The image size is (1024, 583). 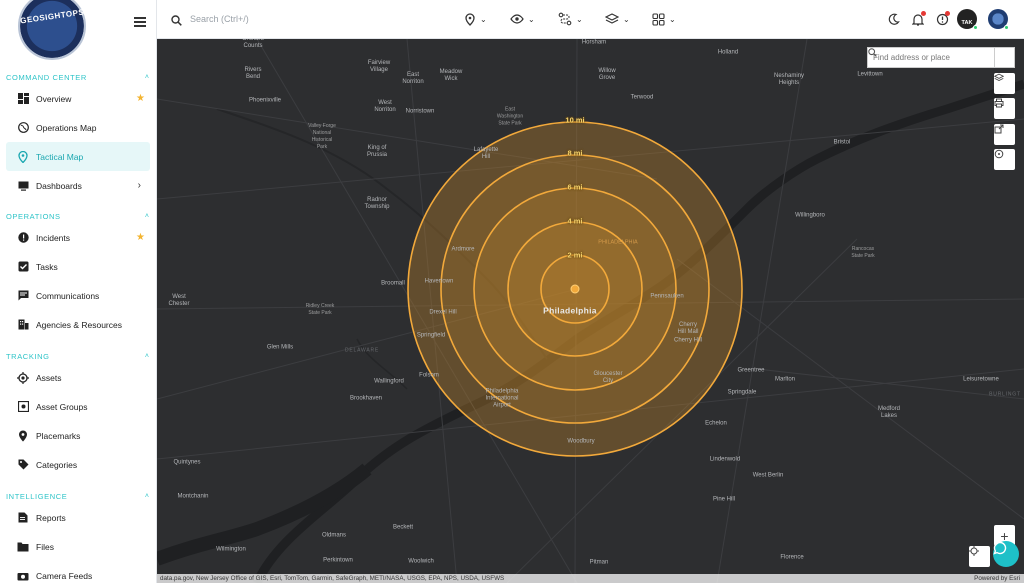 I want to click on map-place-label: Springdale, so click(x=742, y=392).